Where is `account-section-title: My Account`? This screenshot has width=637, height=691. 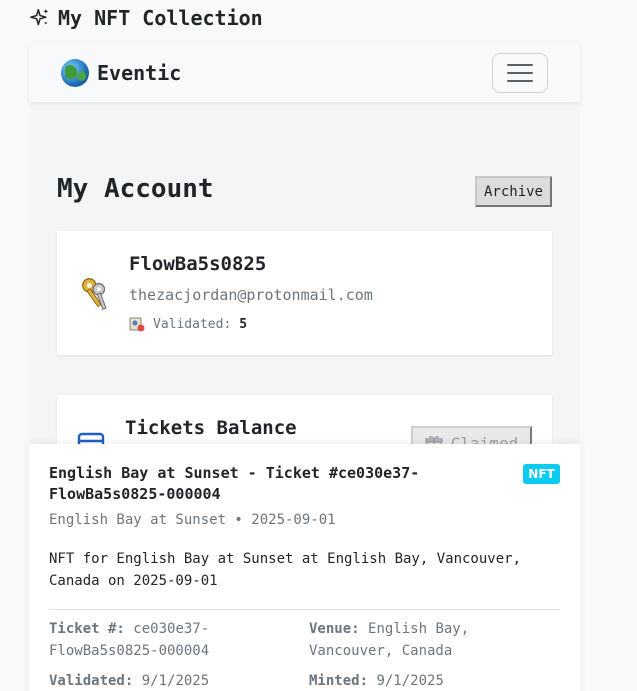
account-section-title: My Account is located at coordinates (135, 189).